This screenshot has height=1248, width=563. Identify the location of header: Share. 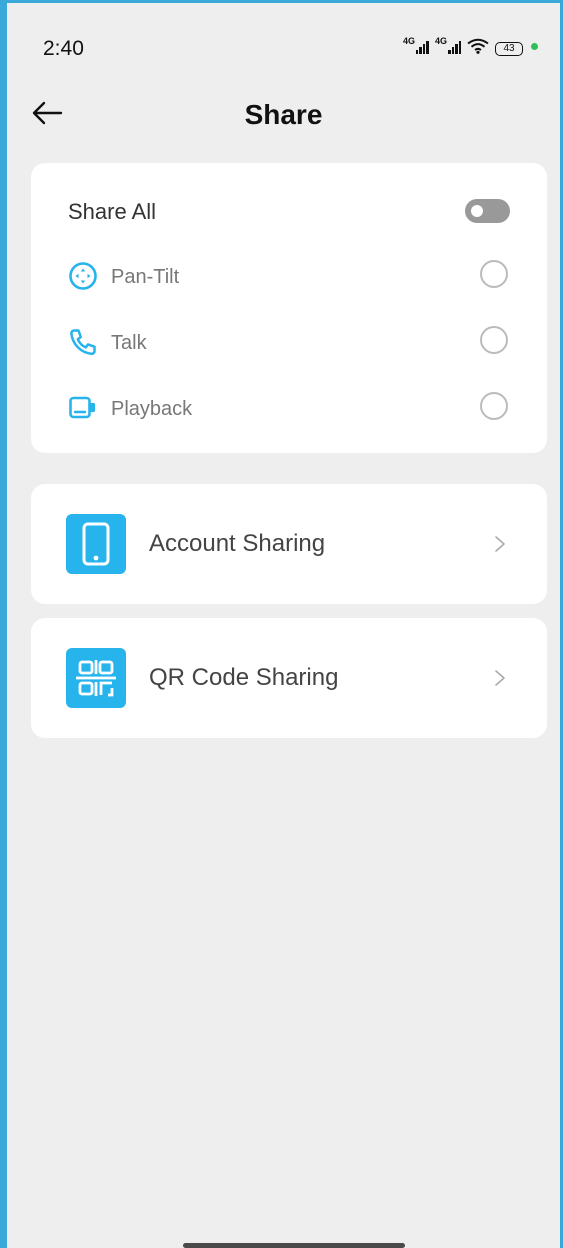
(283, 113).